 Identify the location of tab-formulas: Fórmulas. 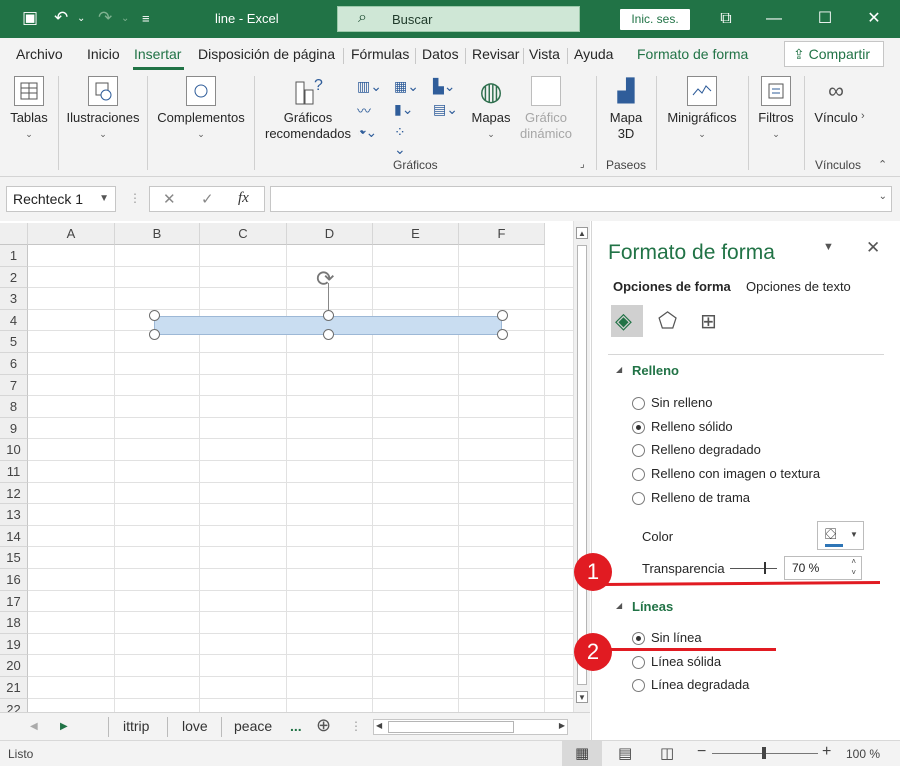
(380, 54).